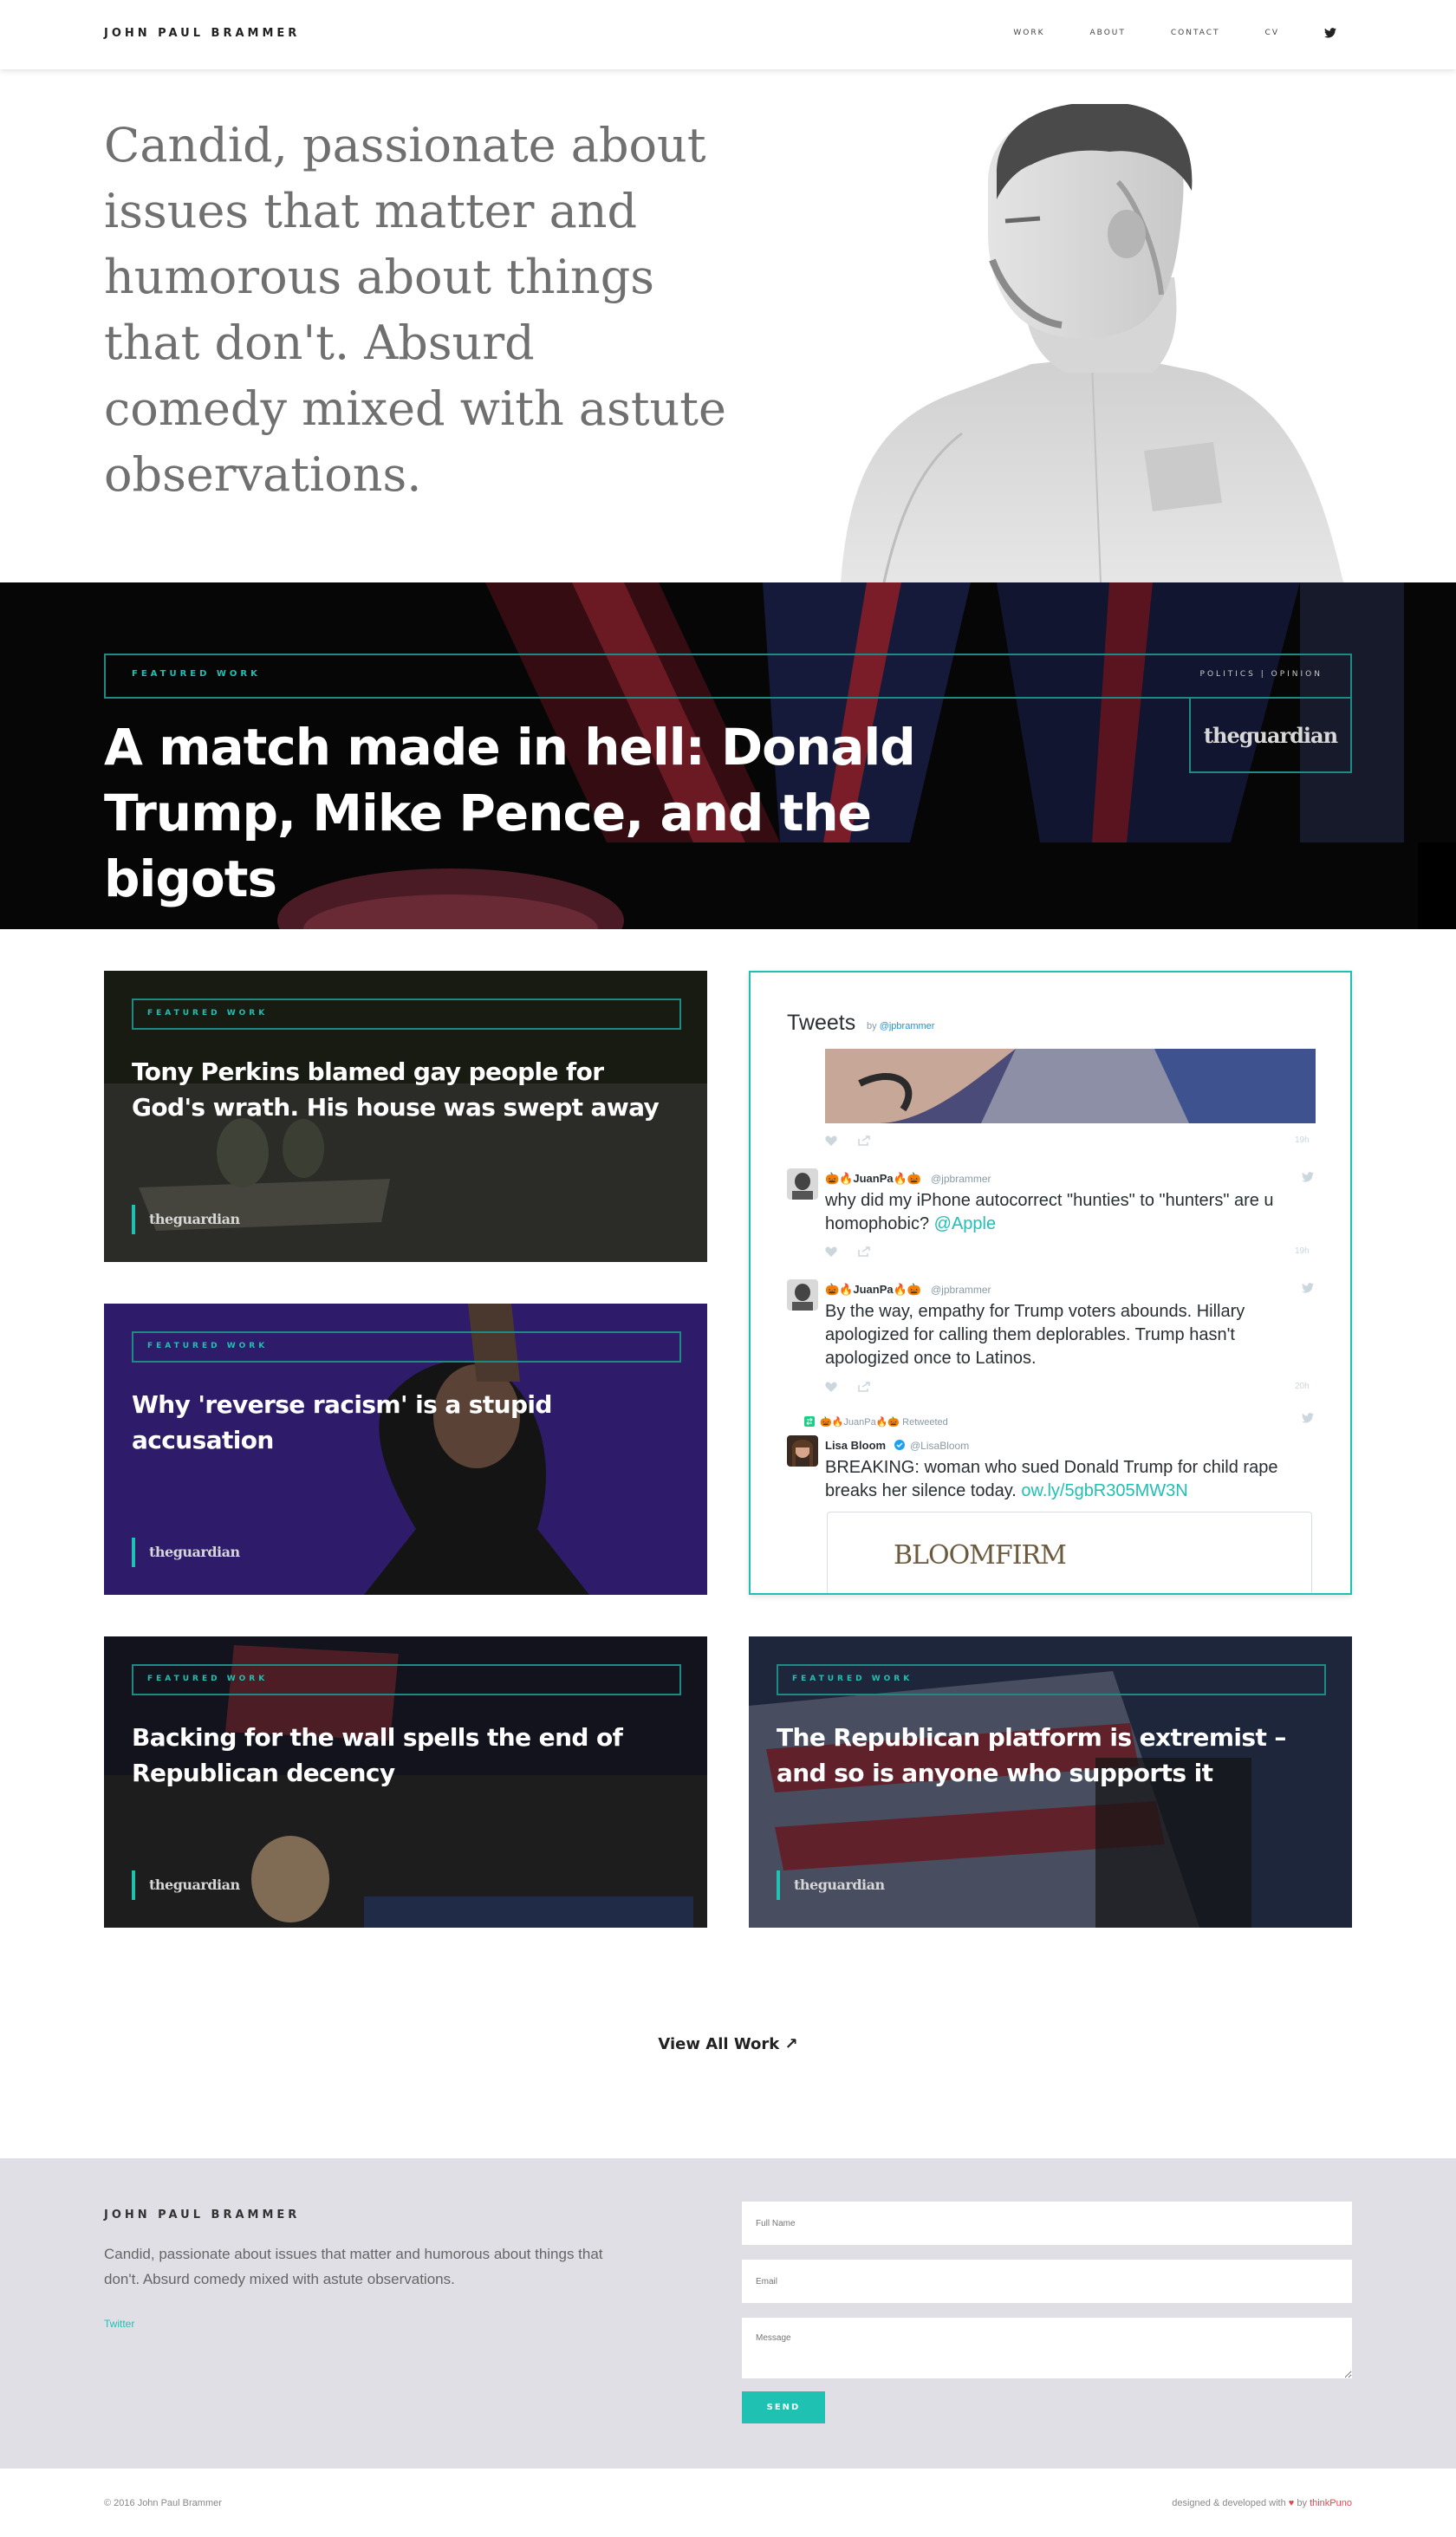  I want to click on nav-cv: CV, so click(1272, 33).